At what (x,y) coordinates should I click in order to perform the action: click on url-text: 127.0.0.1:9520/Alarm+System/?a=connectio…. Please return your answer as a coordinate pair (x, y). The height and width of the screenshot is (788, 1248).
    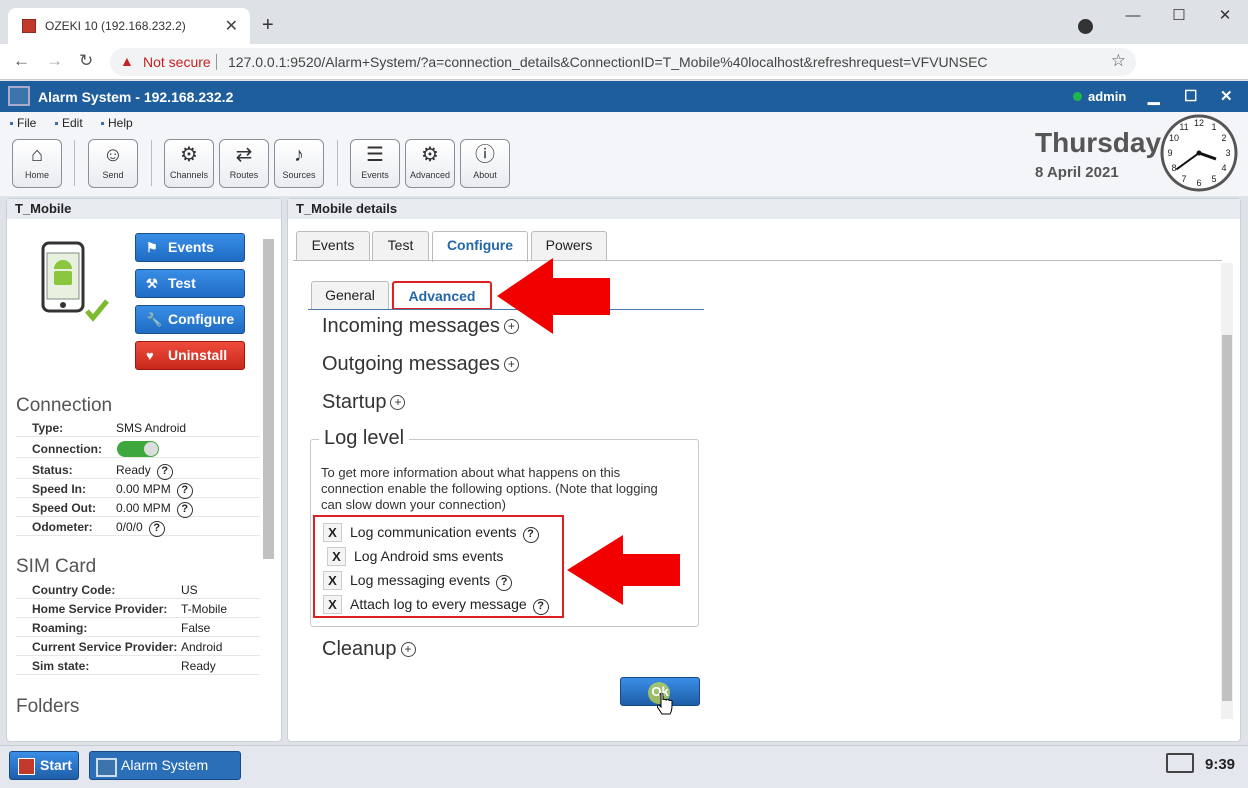
    Looking at the image, I should click on (608, 62).